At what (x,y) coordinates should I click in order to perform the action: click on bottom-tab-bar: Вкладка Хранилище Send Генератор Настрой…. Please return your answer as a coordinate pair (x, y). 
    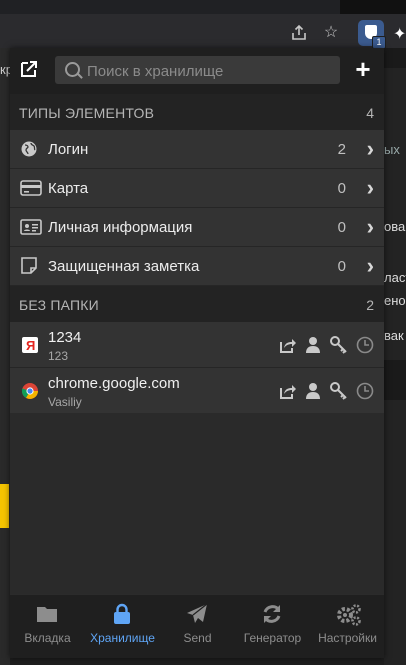
    Looking at the image, I should click on (197, 626).